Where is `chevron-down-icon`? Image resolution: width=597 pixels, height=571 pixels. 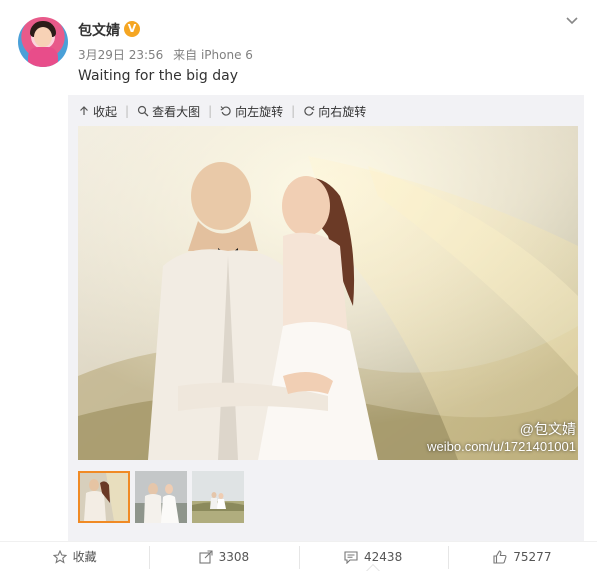 chevron-down-icon is located at coordinates (572, 21).